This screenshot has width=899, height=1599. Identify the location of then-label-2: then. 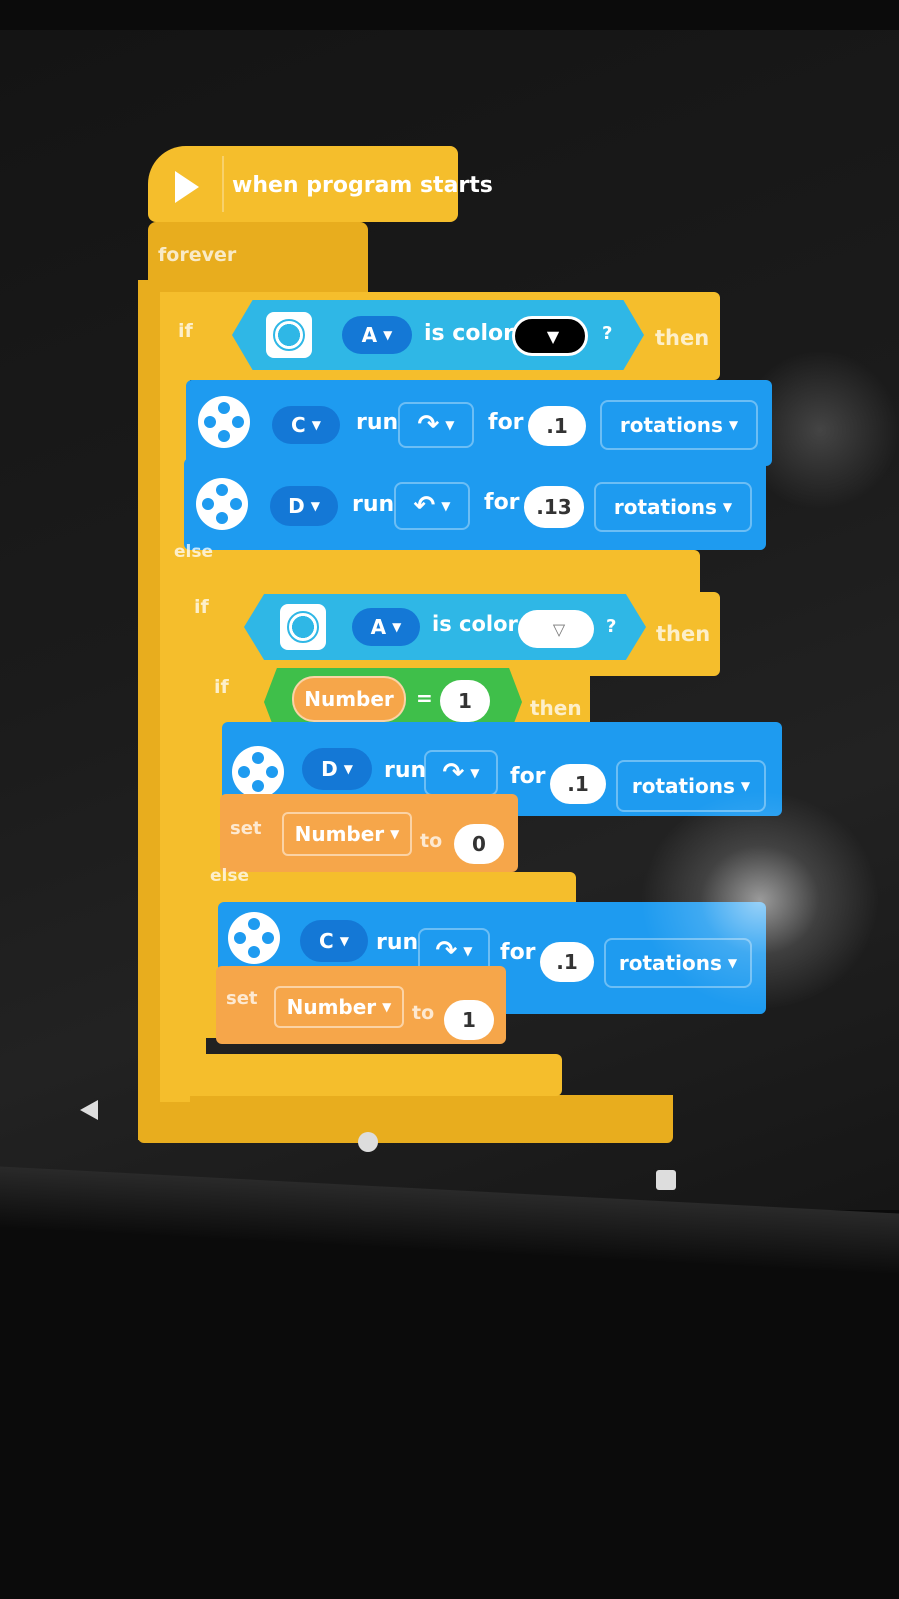
(683, 634).